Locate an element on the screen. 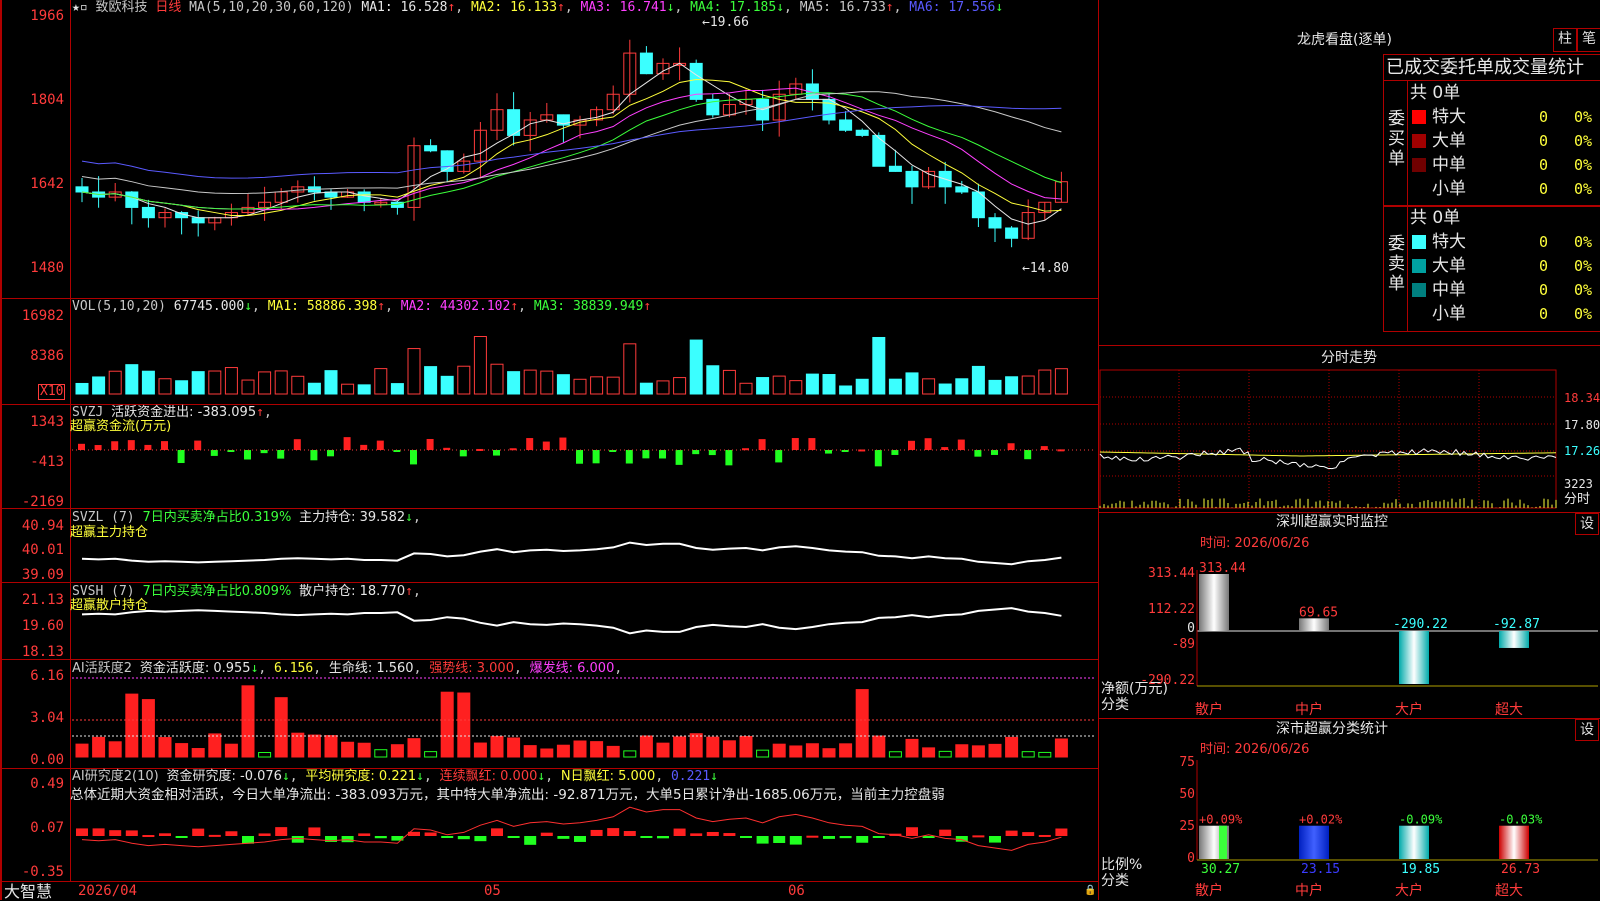 The height and width of the screenshot is (901, 1600). buy-row-count-3: 0 is located at coordinates (1544, 189).